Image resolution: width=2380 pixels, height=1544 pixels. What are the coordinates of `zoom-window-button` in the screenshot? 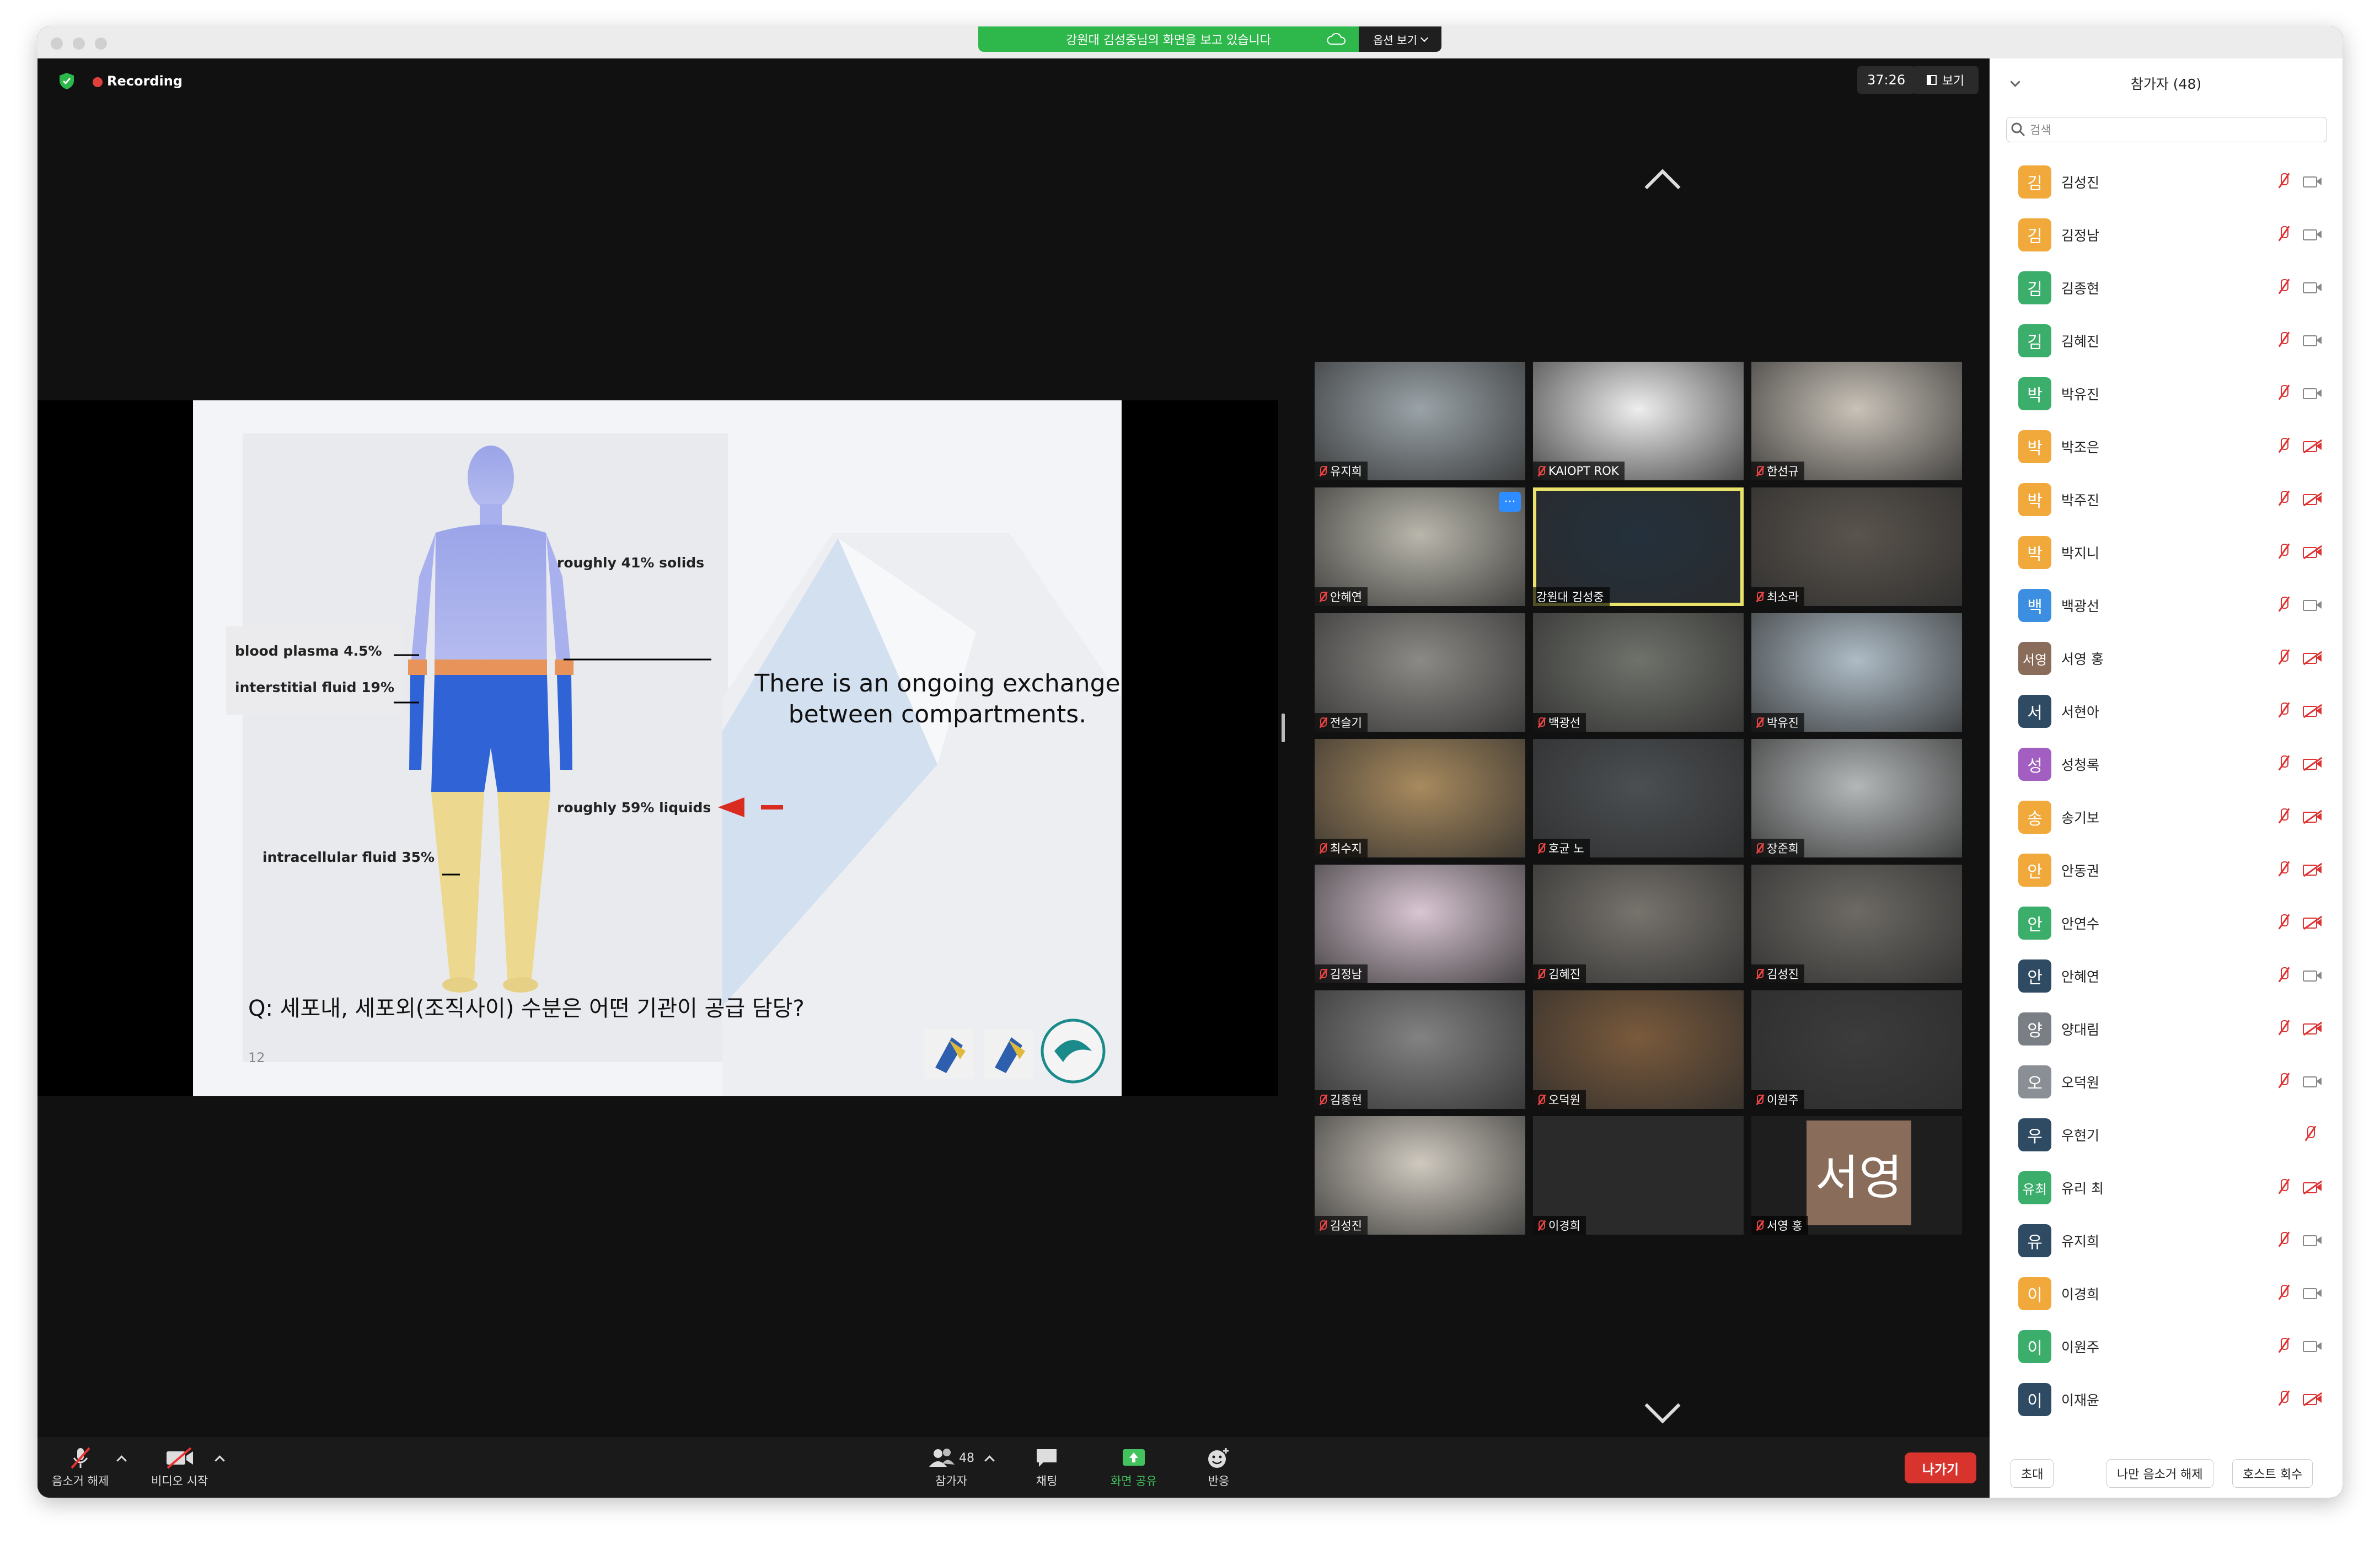 It's located at (101, 43).